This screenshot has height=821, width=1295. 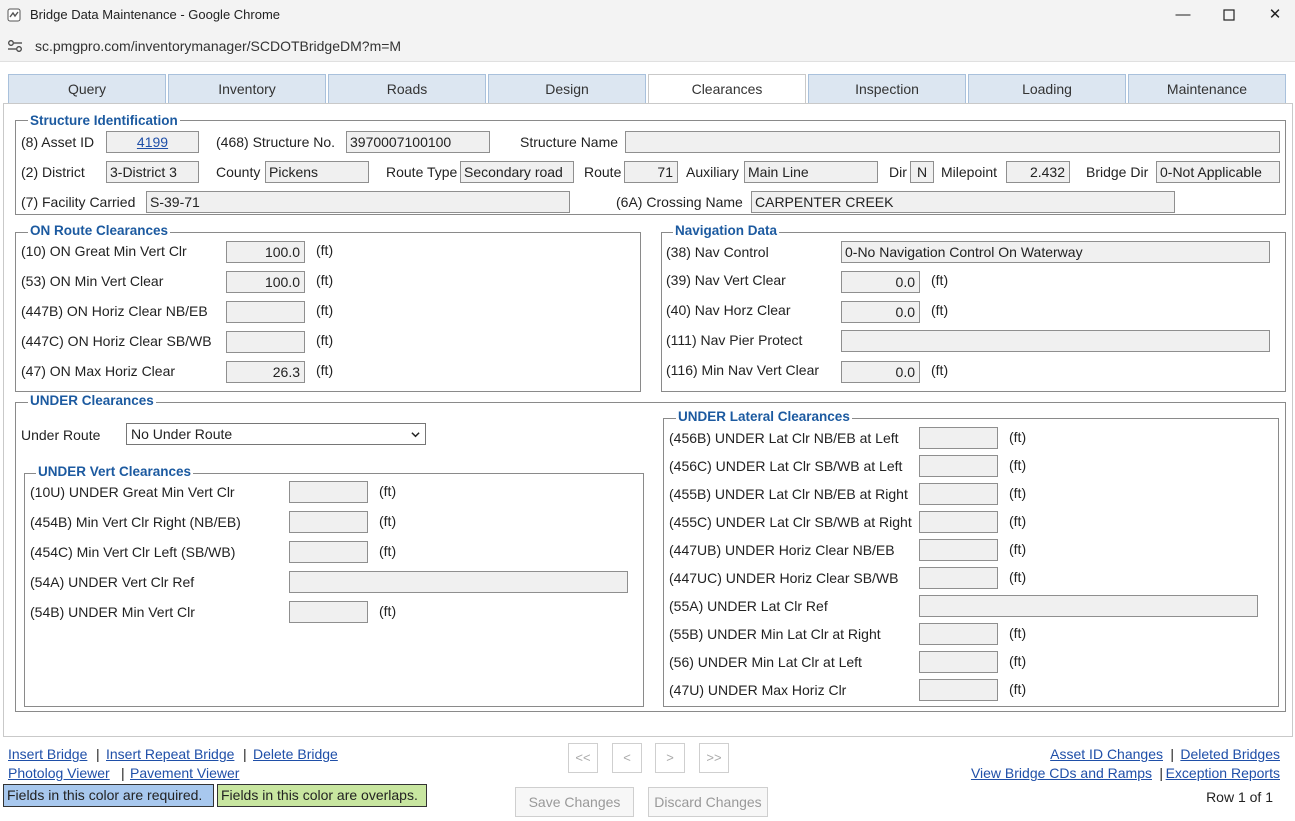 What do you see at coordinates (184, 773) in the screenshot?
I see `pavement-viewer-link: Pavement Viewer` at bounding box center [184, 773].